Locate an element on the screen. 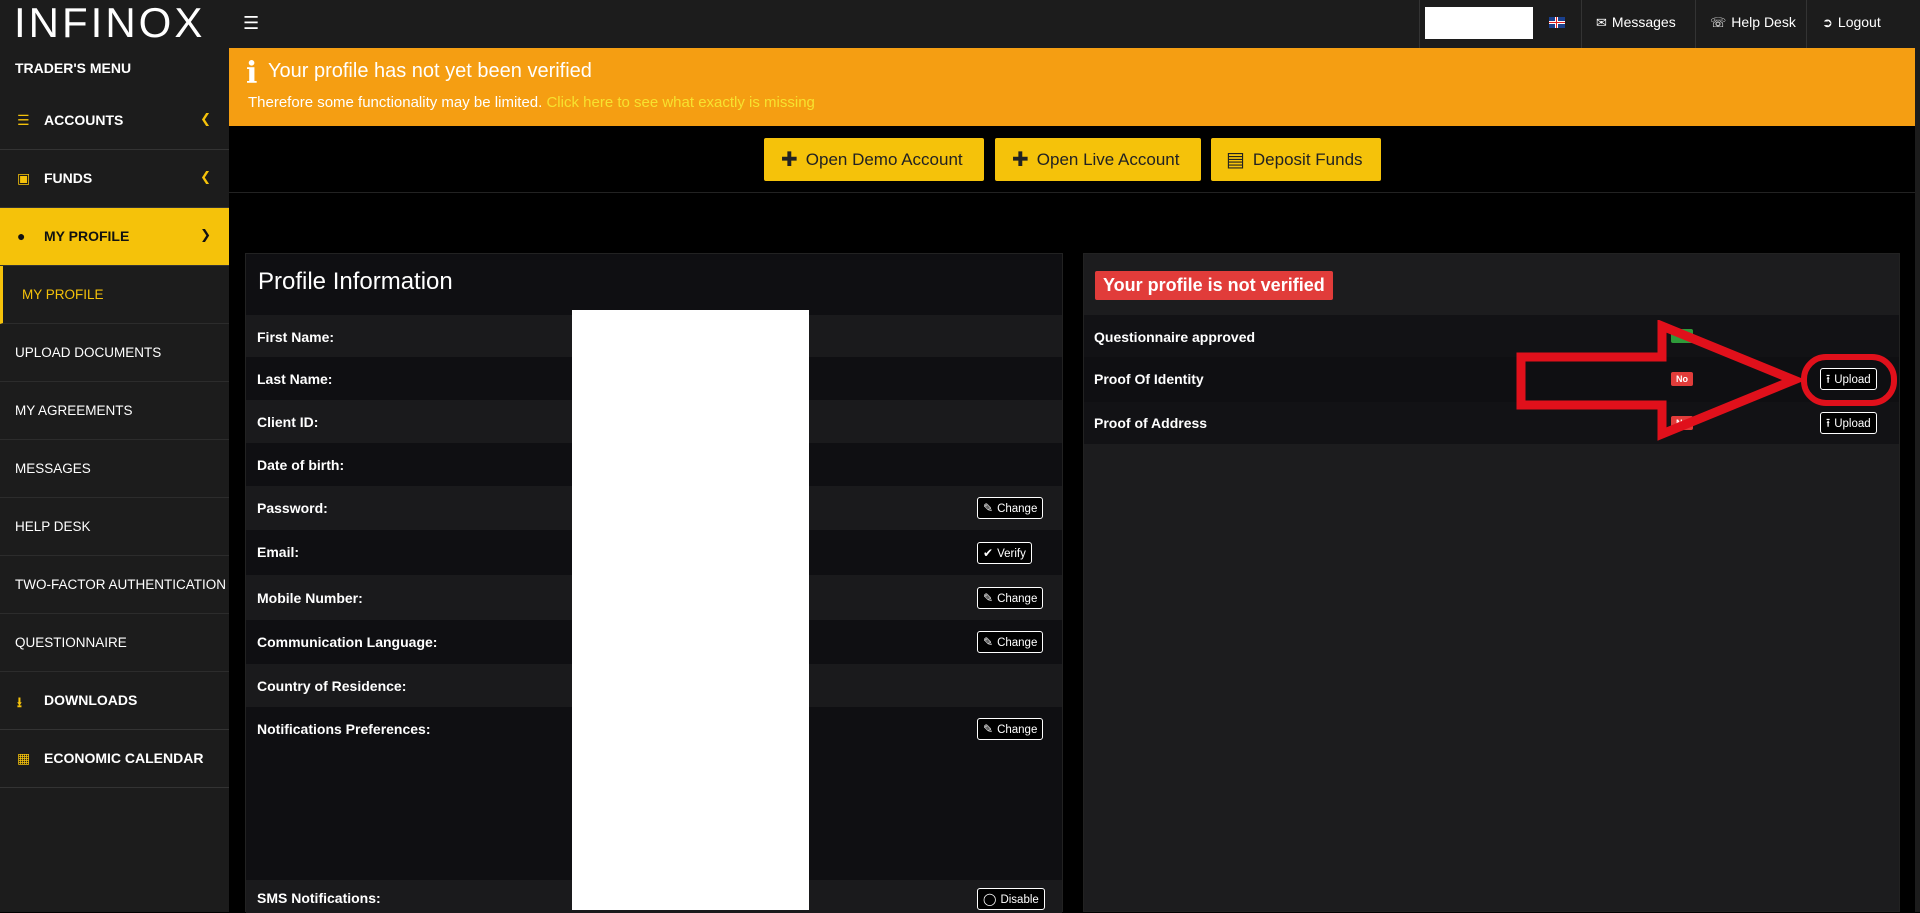 The height and width of the screenshot is (913, 1920). sidebar-subitem-help-desk: HELP DESK is located at coordinates (114, 527).